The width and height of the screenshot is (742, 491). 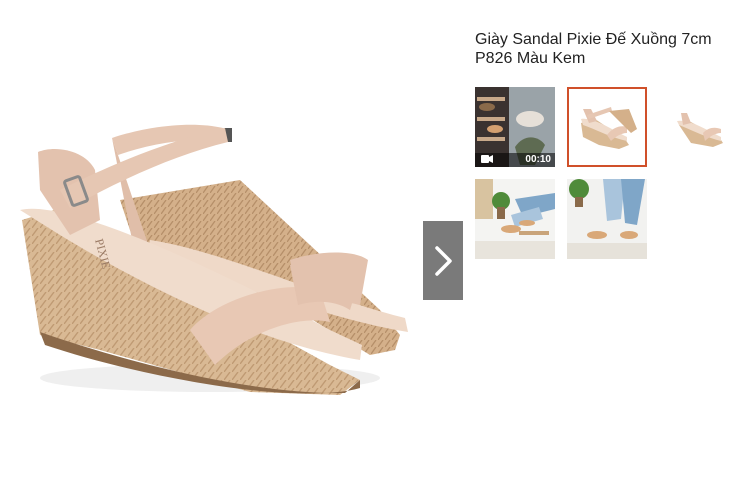 I want to click on chevron-right-icon, so click(x=443, y=260).